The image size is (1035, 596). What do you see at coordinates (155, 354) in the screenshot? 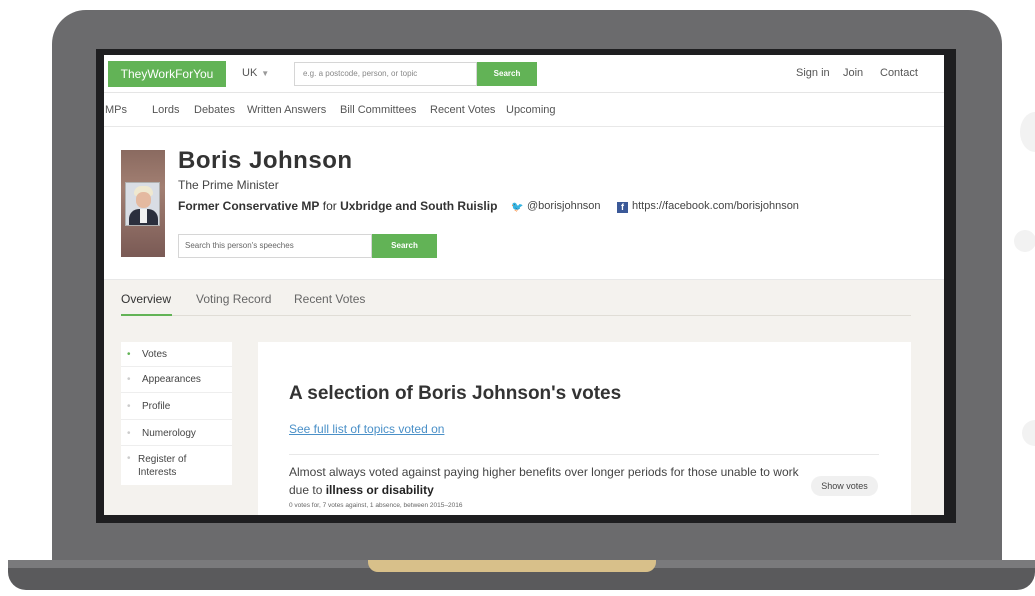
I see `sidebar-item-label: Votes` at bounding box center [155, 354].